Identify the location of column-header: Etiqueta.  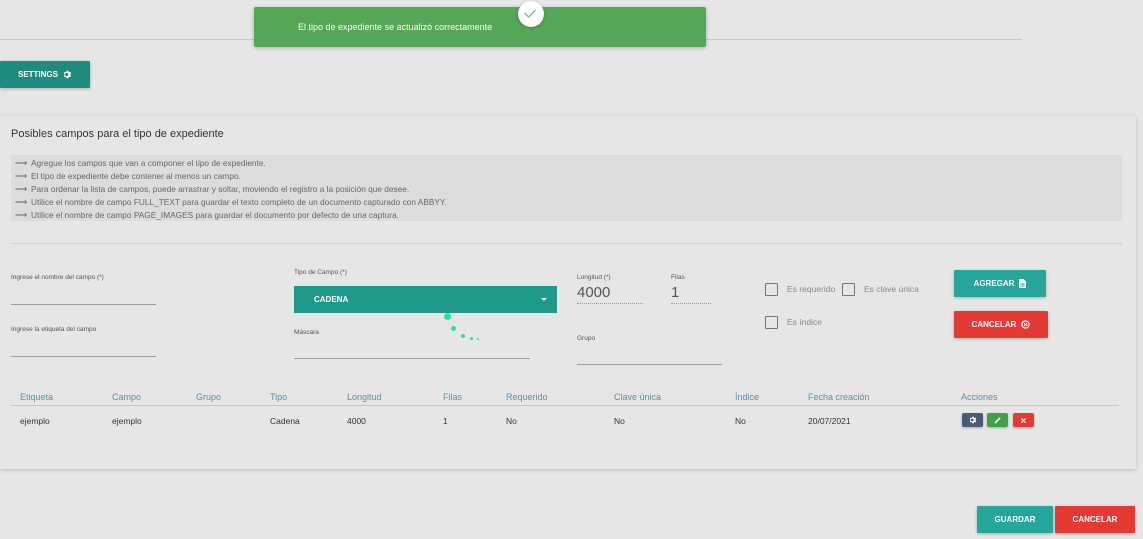
(36, 397).